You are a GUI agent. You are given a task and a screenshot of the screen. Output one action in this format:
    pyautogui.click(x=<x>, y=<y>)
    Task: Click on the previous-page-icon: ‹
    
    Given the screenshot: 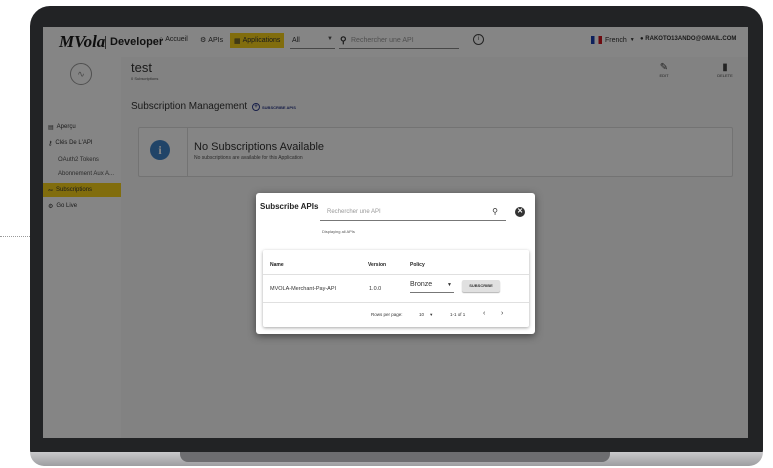 What is the action you would take?
    pyautogui.click(x=484, y=313)
    